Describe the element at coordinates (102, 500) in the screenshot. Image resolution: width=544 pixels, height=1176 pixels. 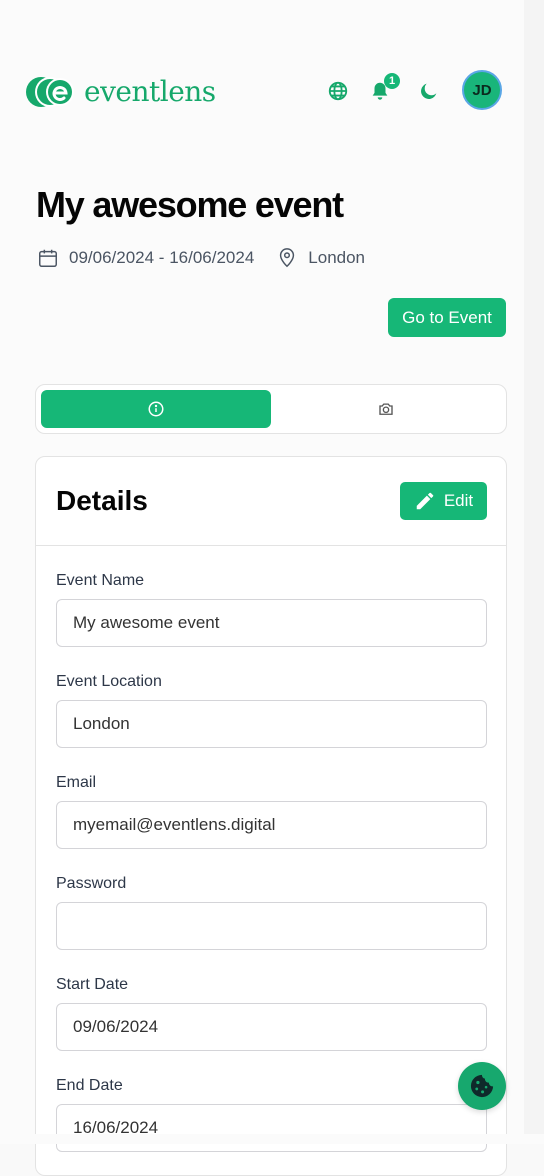
I see `details-title: Details` at that location.